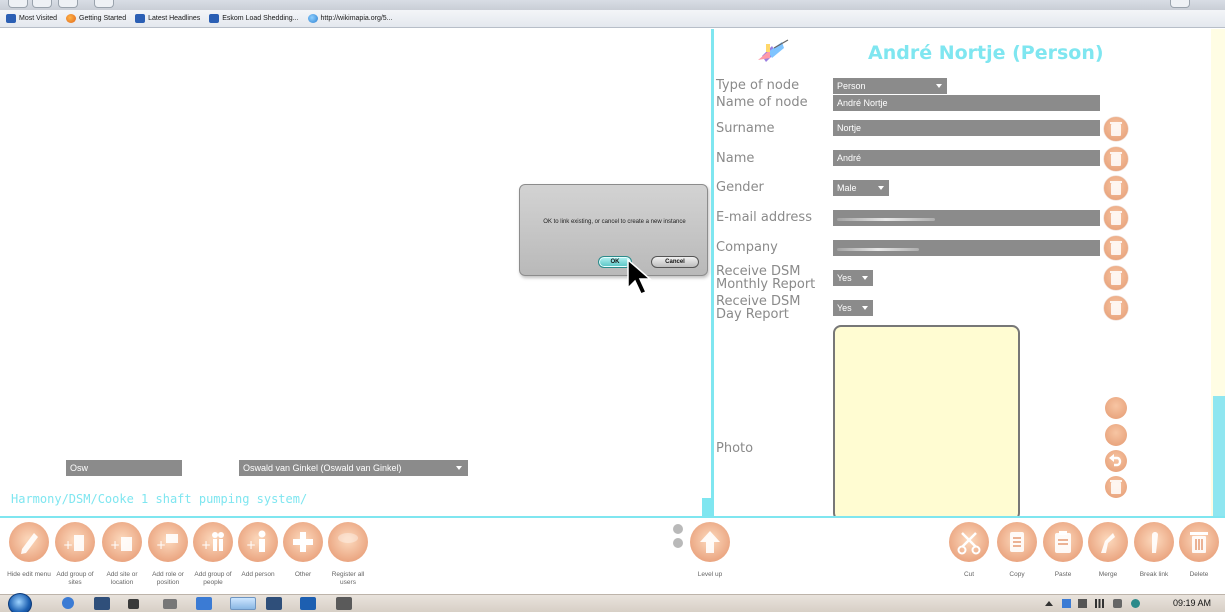  Describe the element at coordinates (966, 218) in the screenshot. I see `email-field` at that location.